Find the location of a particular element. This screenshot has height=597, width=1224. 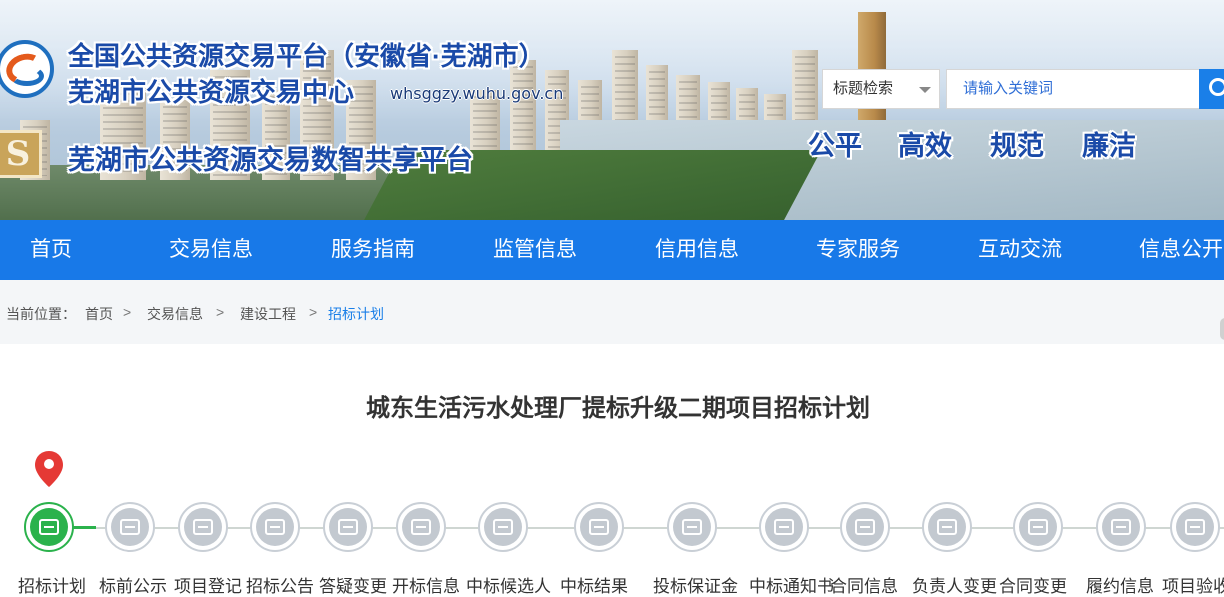

checklist-icon is located at coordinates (421, 527).